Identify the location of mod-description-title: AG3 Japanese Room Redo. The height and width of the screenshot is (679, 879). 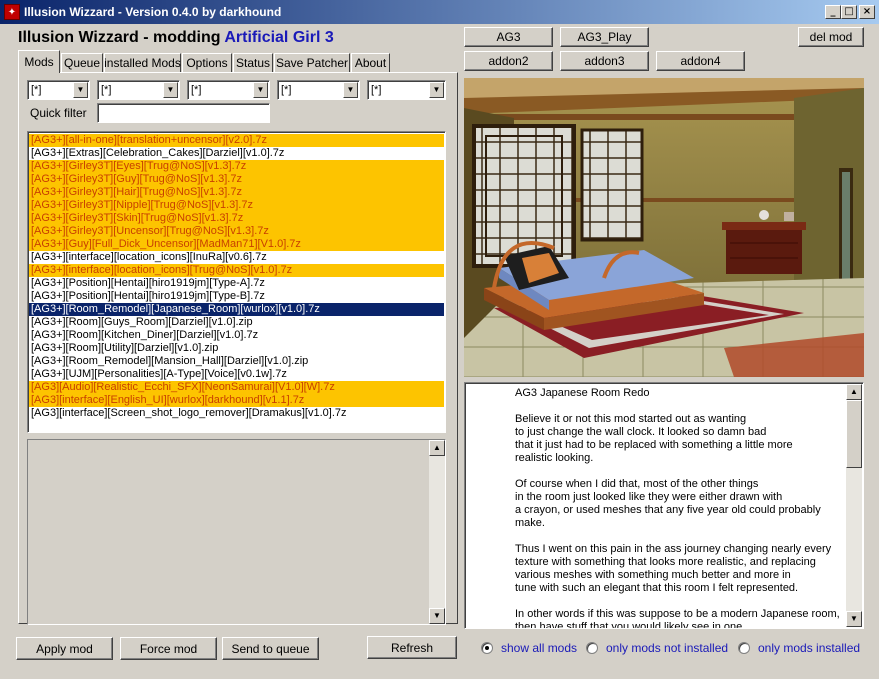
(582, 393).